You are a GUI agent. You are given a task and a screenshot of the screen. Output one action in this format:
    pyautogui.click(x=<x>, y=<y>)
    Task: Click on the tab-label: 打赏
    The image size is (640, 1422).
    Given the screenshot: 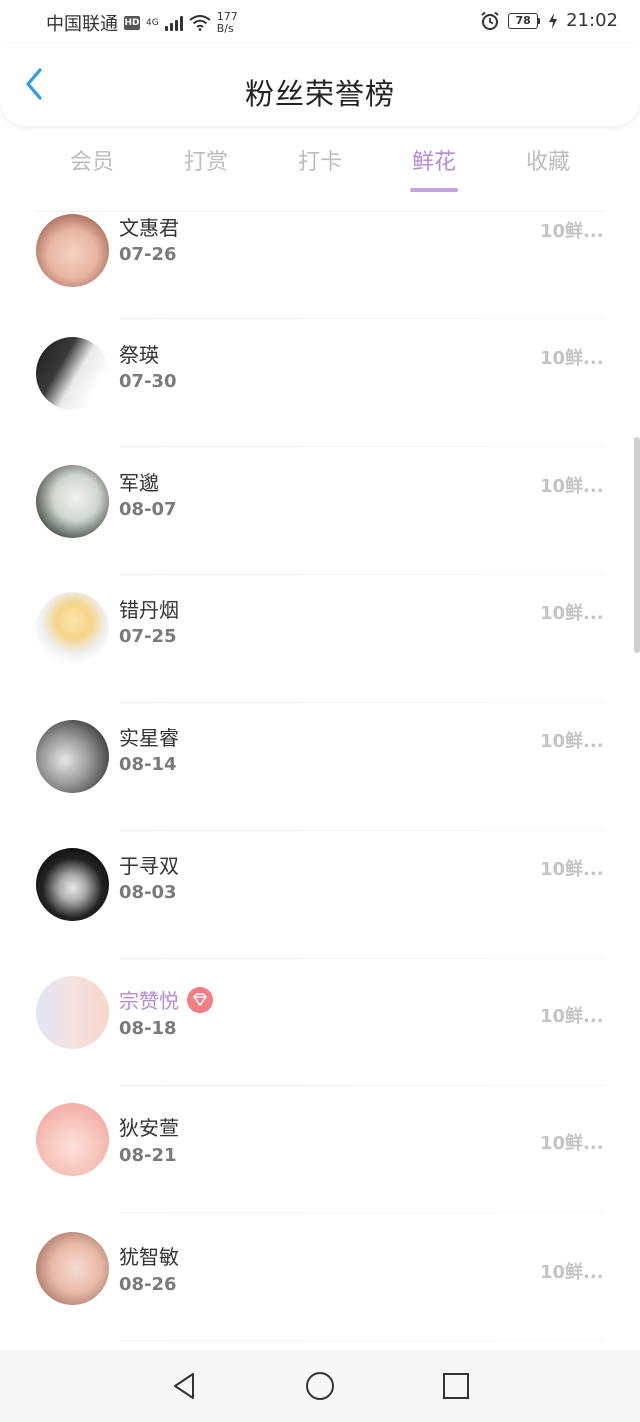 What is the action you would take?
    pyautogui.click(x=205, y=162)
    